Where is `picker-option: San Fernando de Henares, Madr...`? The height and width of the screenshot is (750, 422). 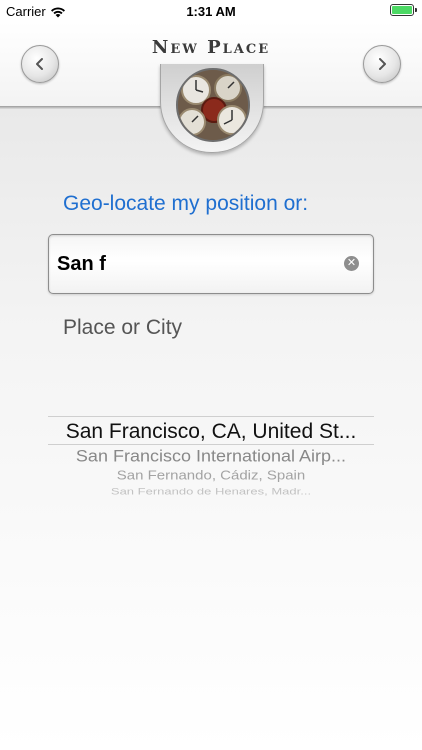
picker-option: San Fernando de Henares, Madr... is located at coordinates (211, 491).